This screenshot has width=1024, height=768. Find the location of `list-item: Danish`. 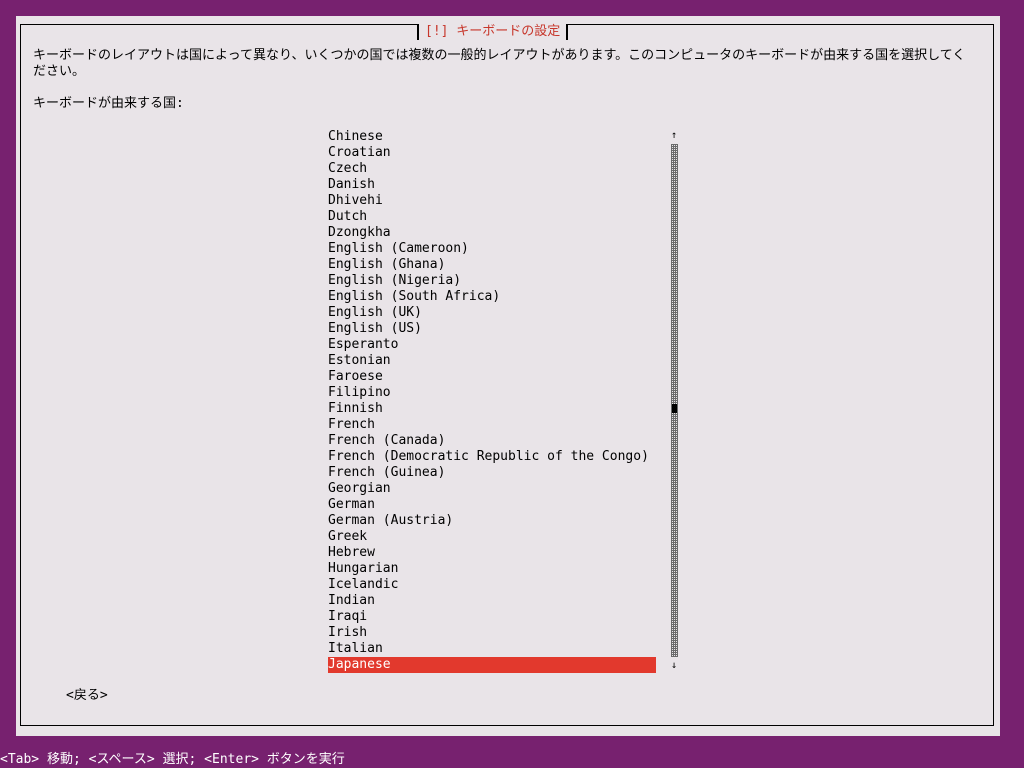

list-item: Danish is located at coordinates (492, 185).